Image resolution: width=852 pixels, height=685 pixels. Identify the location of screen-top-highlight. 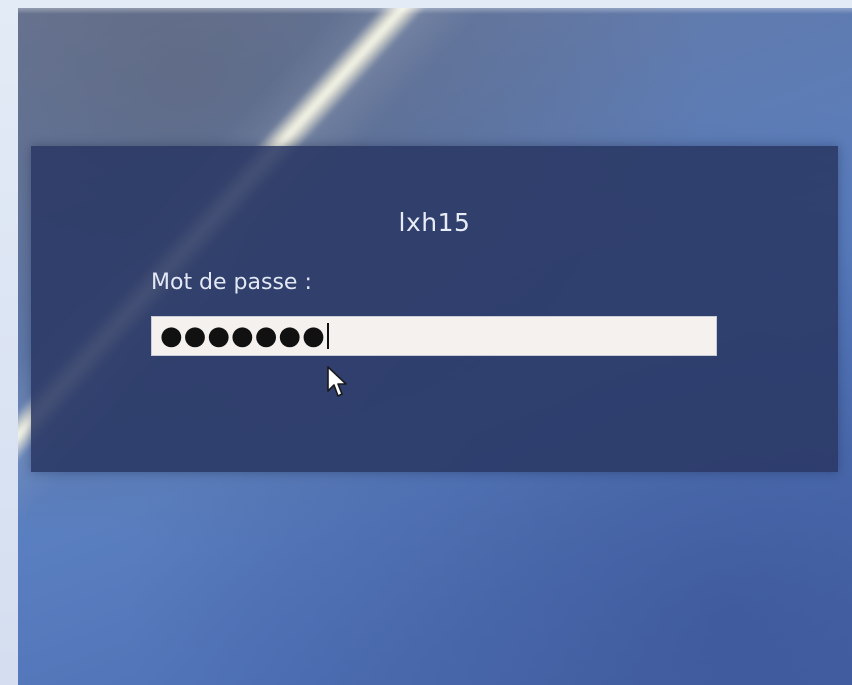
(435, 11).